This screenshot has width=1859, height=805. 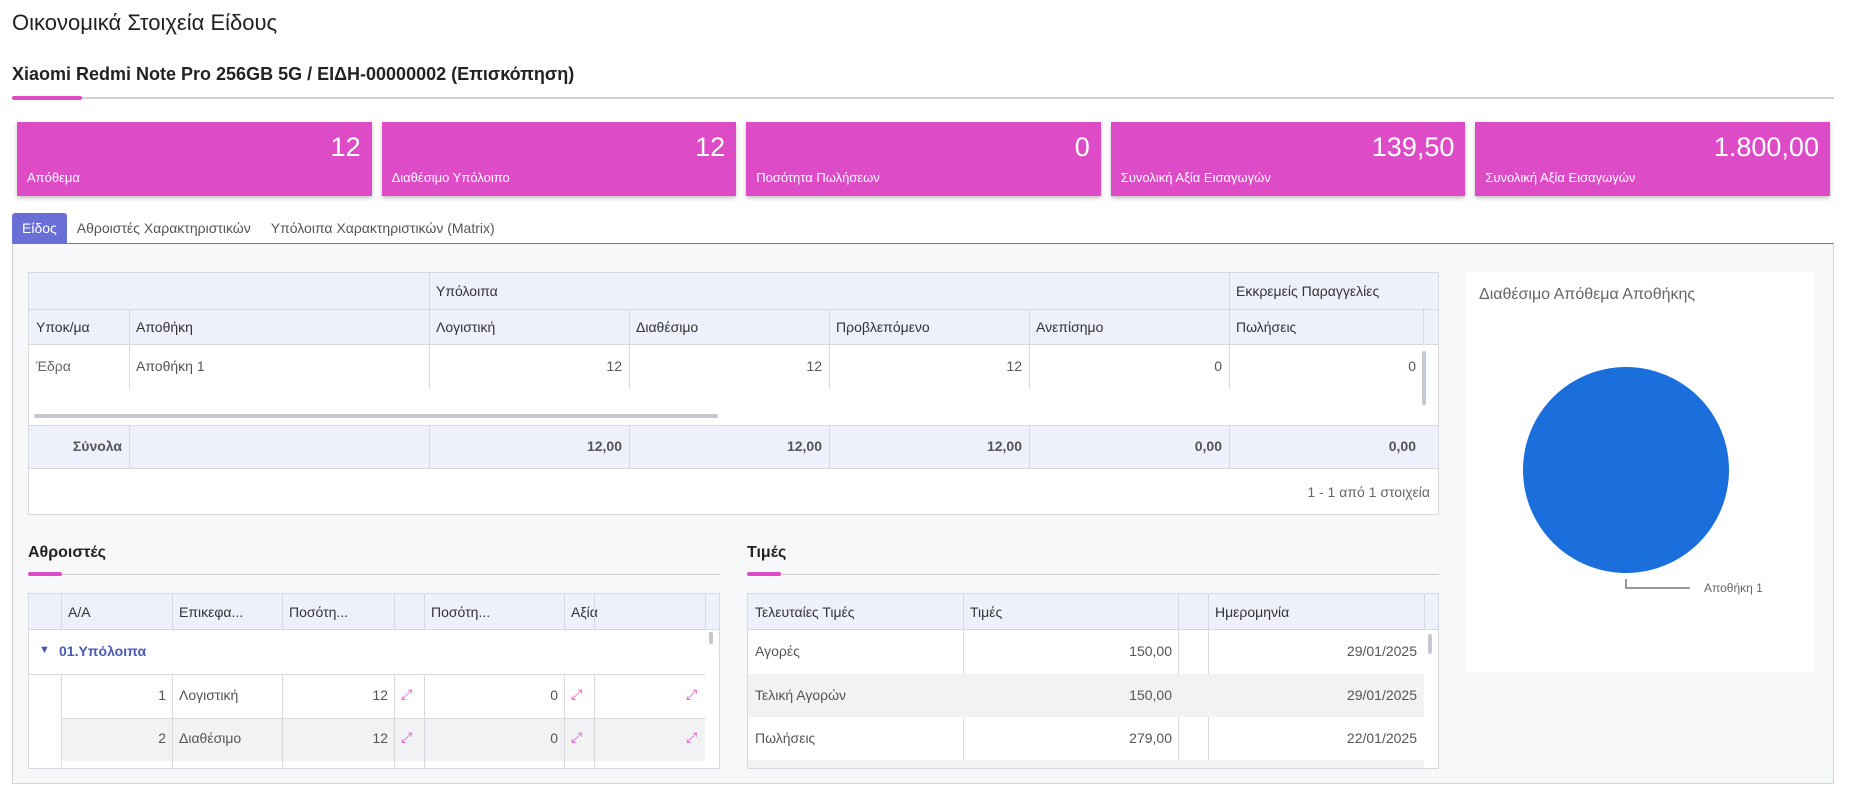 What do you see at coordinates (614, 366) in the screenshot?
I see `cell-accounting: 12` at bounding box center [614, 366].